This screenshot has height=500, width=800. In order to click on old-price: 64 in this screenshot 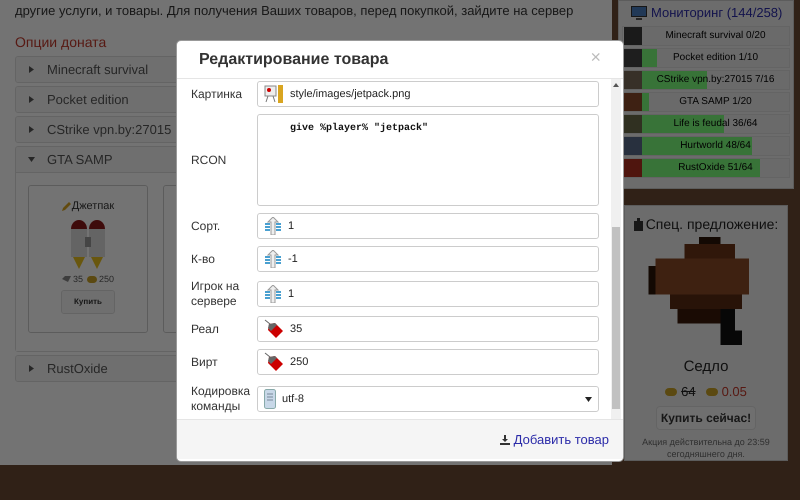, I will do `click(688, 392)`.